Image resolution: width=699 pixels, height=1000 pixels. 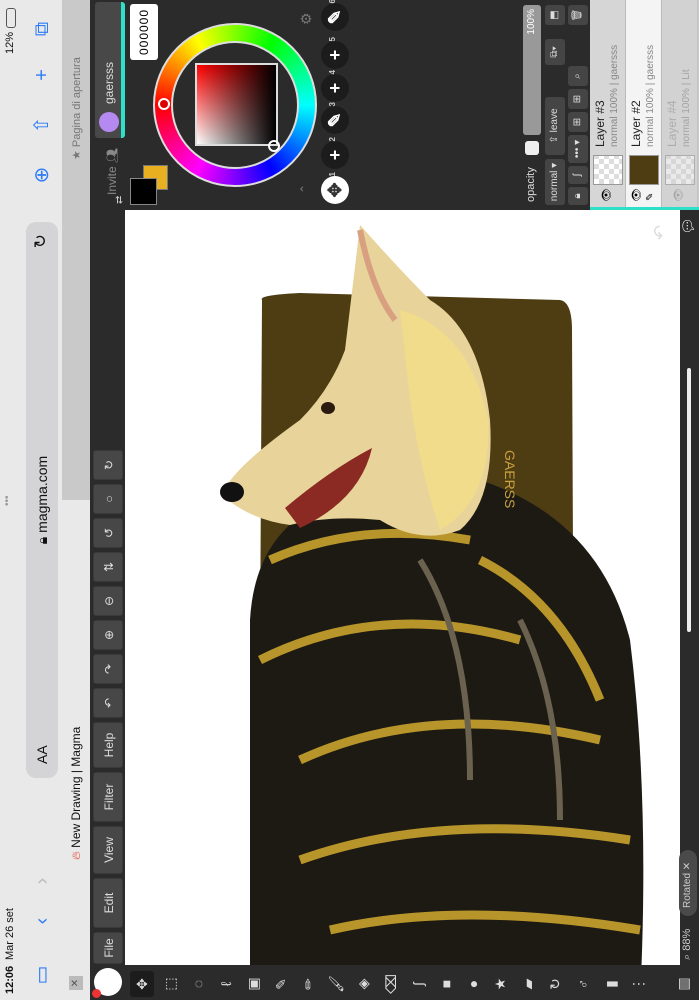 I want to click on primary-color-swatch, so click(x=143, y=191).